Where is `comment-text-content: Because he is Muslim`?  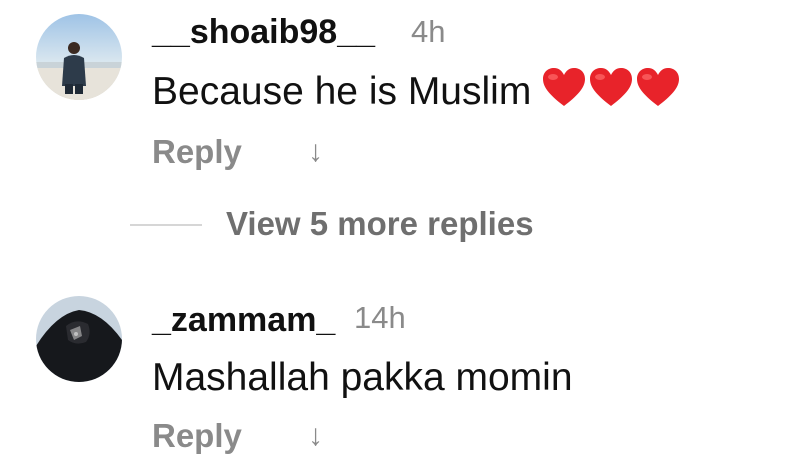
comment-text-content: Because he is Muslim is located at coordinates (342, 91).